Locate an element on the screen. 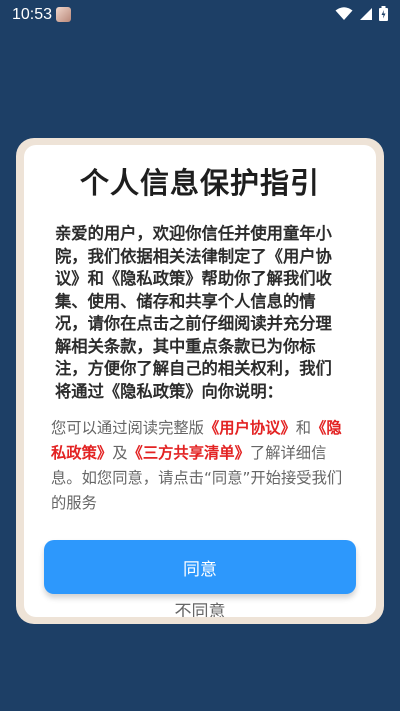  dialog-title: 个人信息保护指引 is located at coordinates (199, 183).